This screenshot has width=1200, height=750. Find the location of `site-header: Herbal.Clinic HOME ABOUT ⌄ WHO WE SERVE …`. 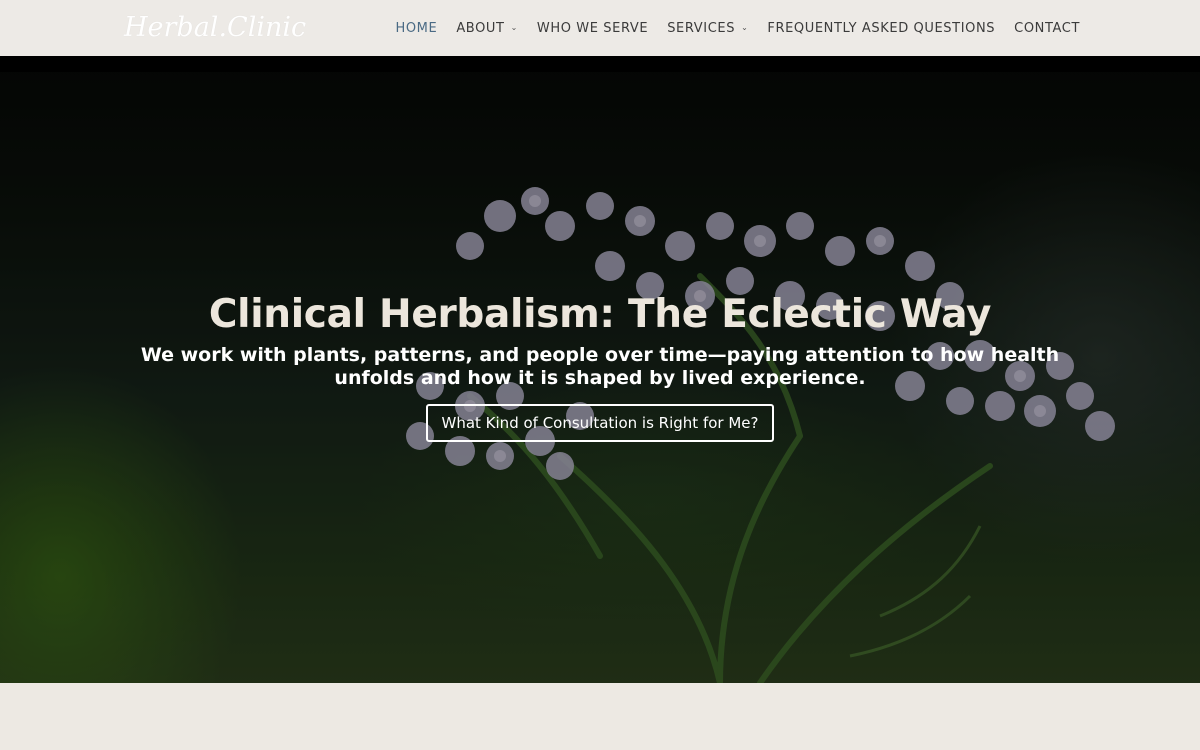

site-header: Herbal.Clinic HOME ABOUT ⌄ WHO WE SERVE … is located at coordinates (600, 28).